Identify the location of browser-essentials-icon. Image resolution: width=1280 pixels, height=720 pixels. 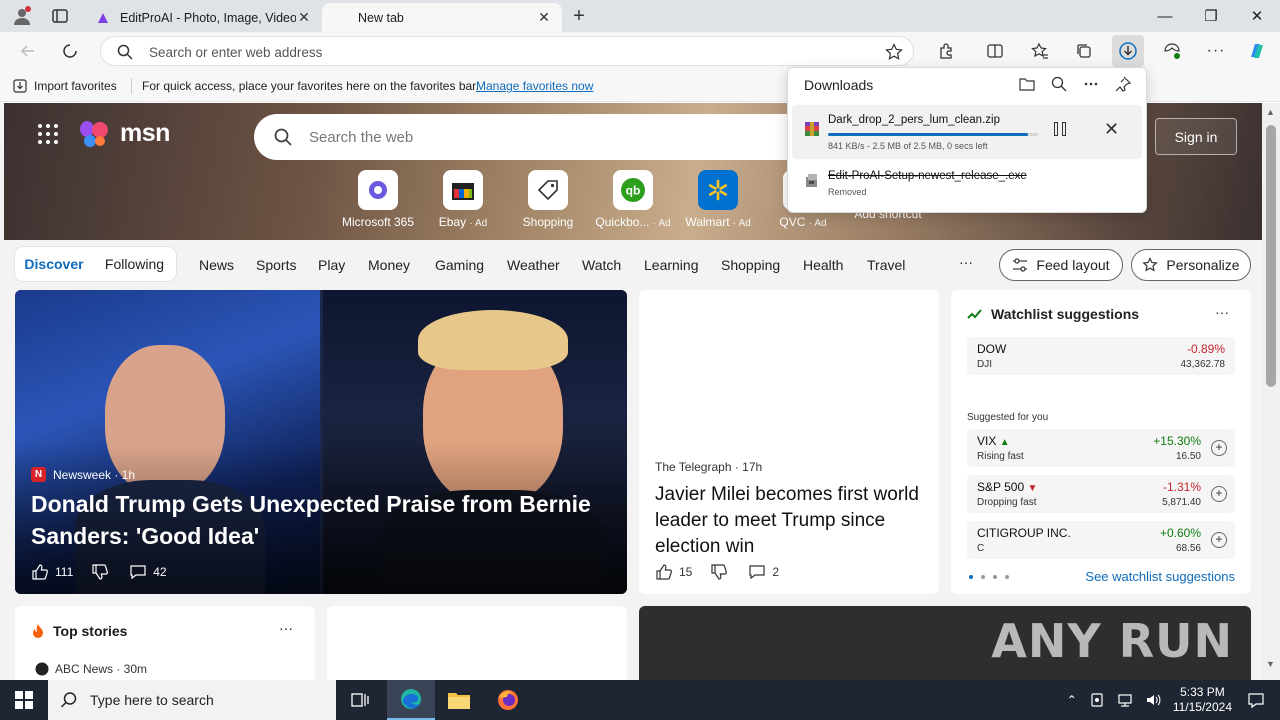
(1172, 51).